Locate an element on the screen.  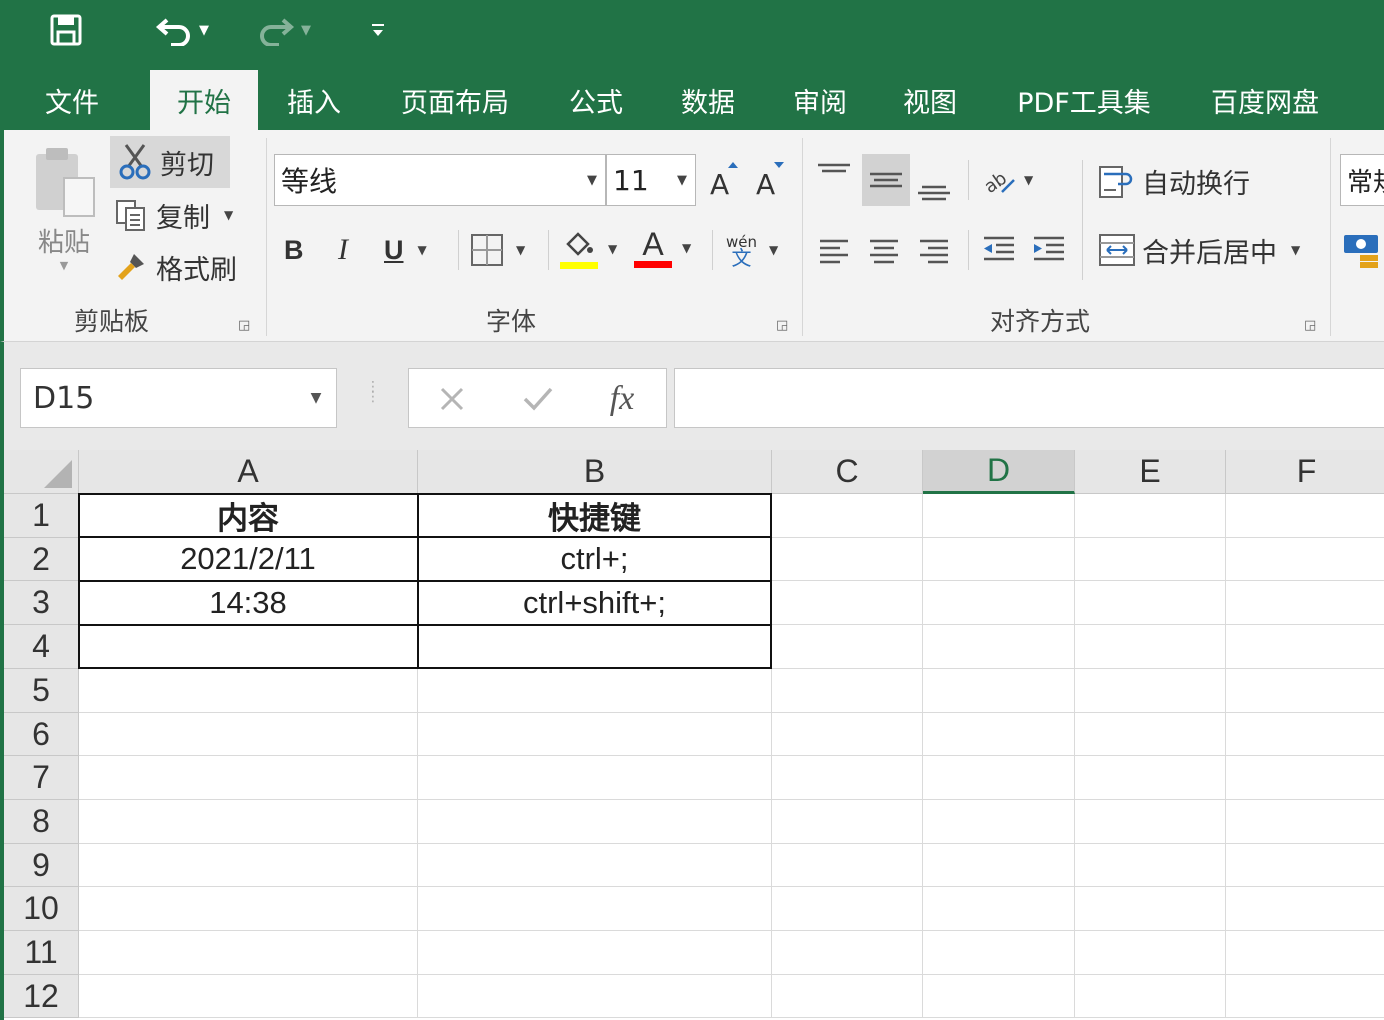
cell-f11 is located at coordinates (1305, 953).